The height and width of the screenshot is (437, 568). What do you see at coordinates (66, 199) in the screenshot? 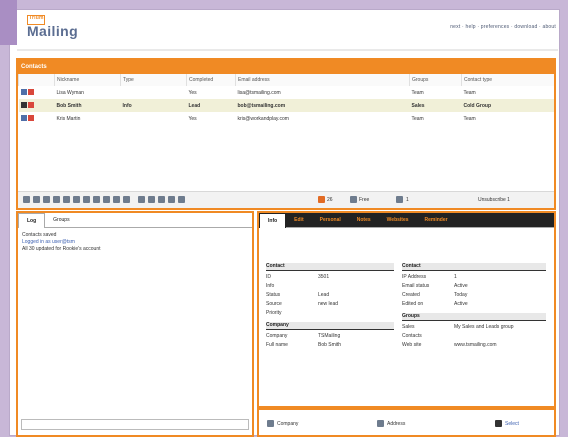
I see `toolbar-copy-icon` at bounding box center [66, 199].